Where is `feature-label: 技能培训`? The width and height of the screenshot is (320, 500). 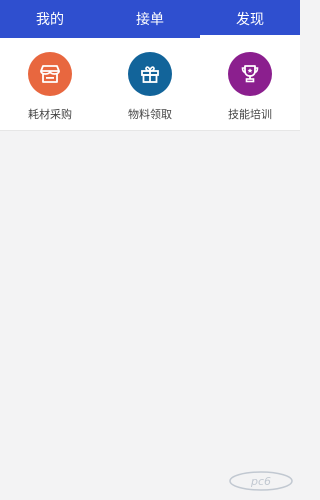
feature-label: 技能培训 is located at coordinates (250, 114).